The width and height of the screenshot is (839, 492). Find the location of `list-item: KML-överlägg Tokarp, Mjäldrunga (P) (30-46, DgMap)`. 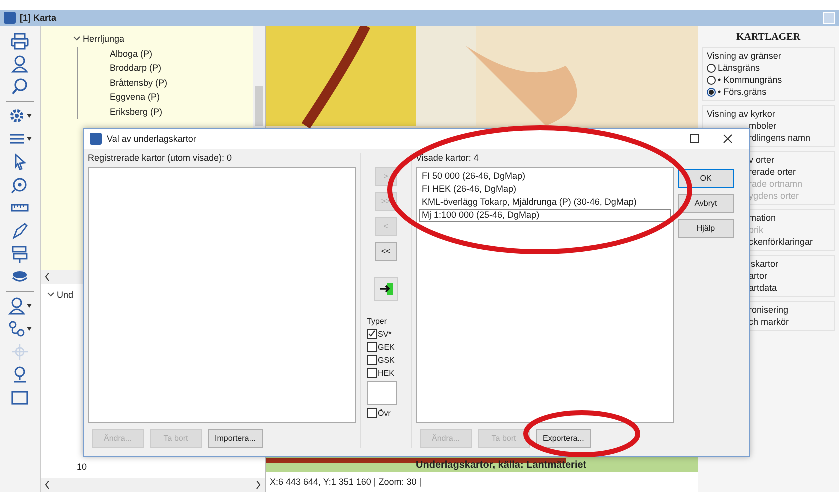

list-item: KML-överlägg Tokarp, Mjäldrunga (P) (30-46, DgMap) is located at coordinates (545, 202).